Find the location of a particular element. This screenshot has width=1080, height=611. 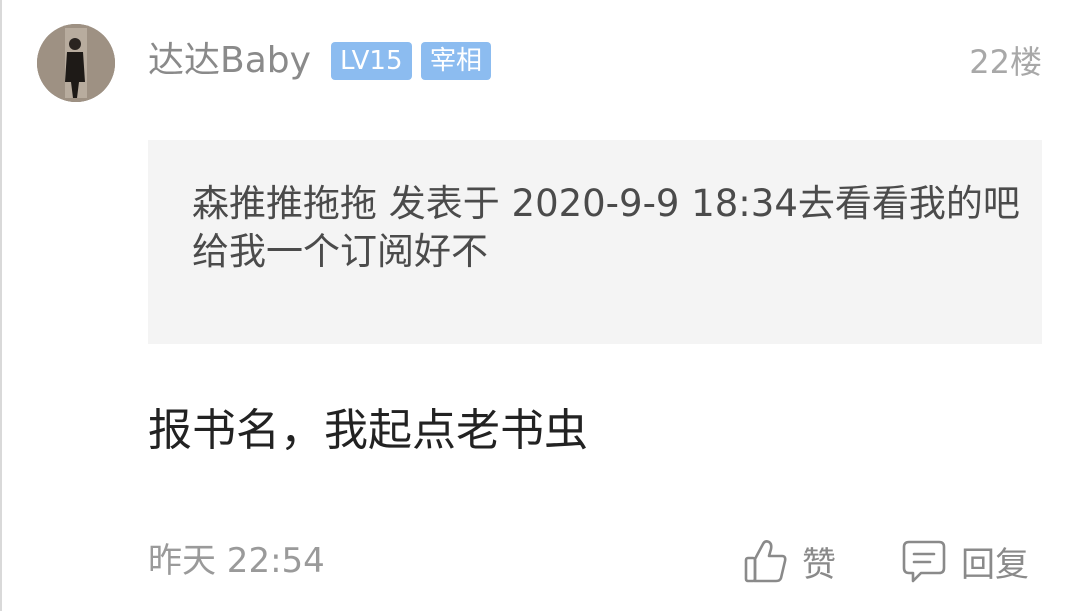

like-button: 赞 is located at coordinates (790, 561).